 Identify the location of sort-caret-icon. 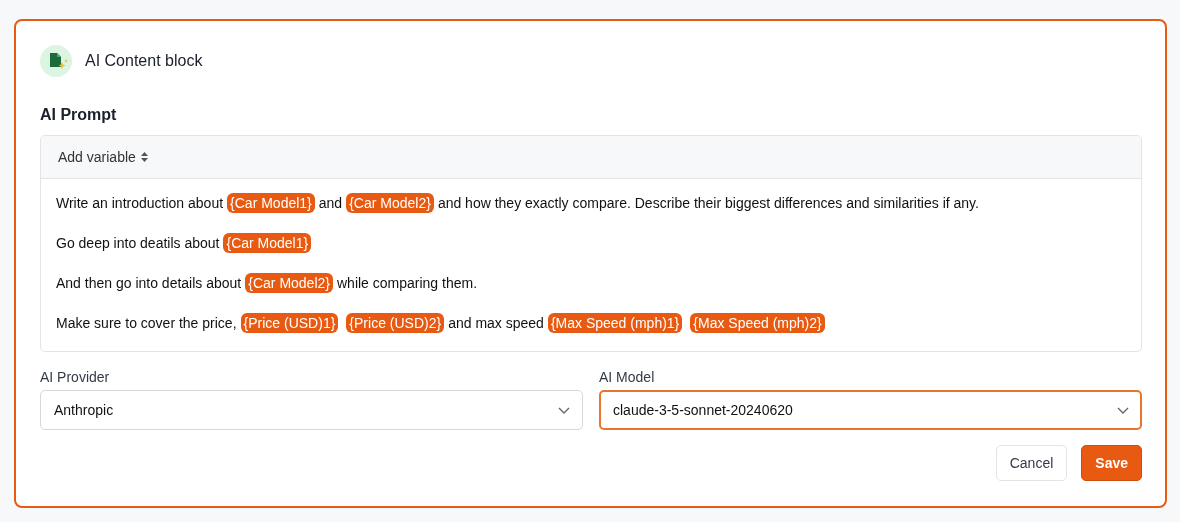
(144, 157).